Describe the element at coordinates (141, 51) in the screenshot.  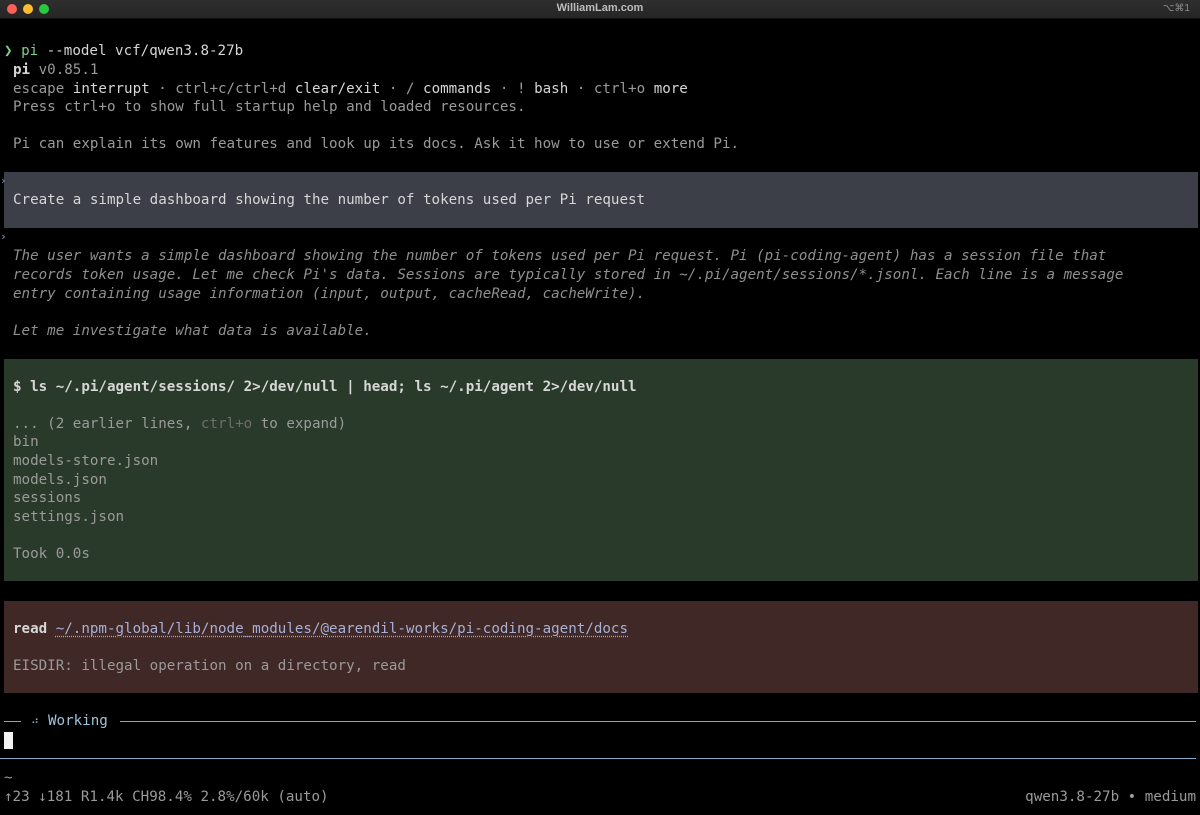
I see `prompt-args: --model vcf/qwen3.8-27b` at that location.